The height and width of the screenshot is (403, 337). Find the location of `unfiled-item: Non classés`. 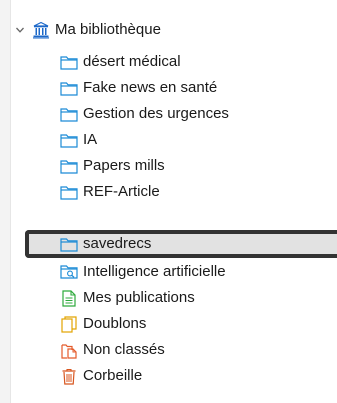

unfiled-item: Non classés is located at coordinates (198, 350).